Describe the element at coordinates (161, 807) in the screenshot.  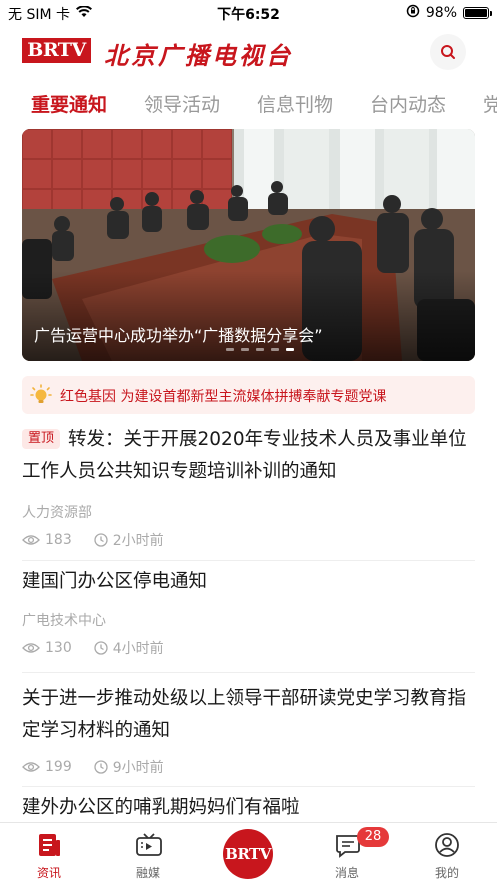
I see `news-title: 建外办公区的哺乳期妈妈们有福啦` at that location.